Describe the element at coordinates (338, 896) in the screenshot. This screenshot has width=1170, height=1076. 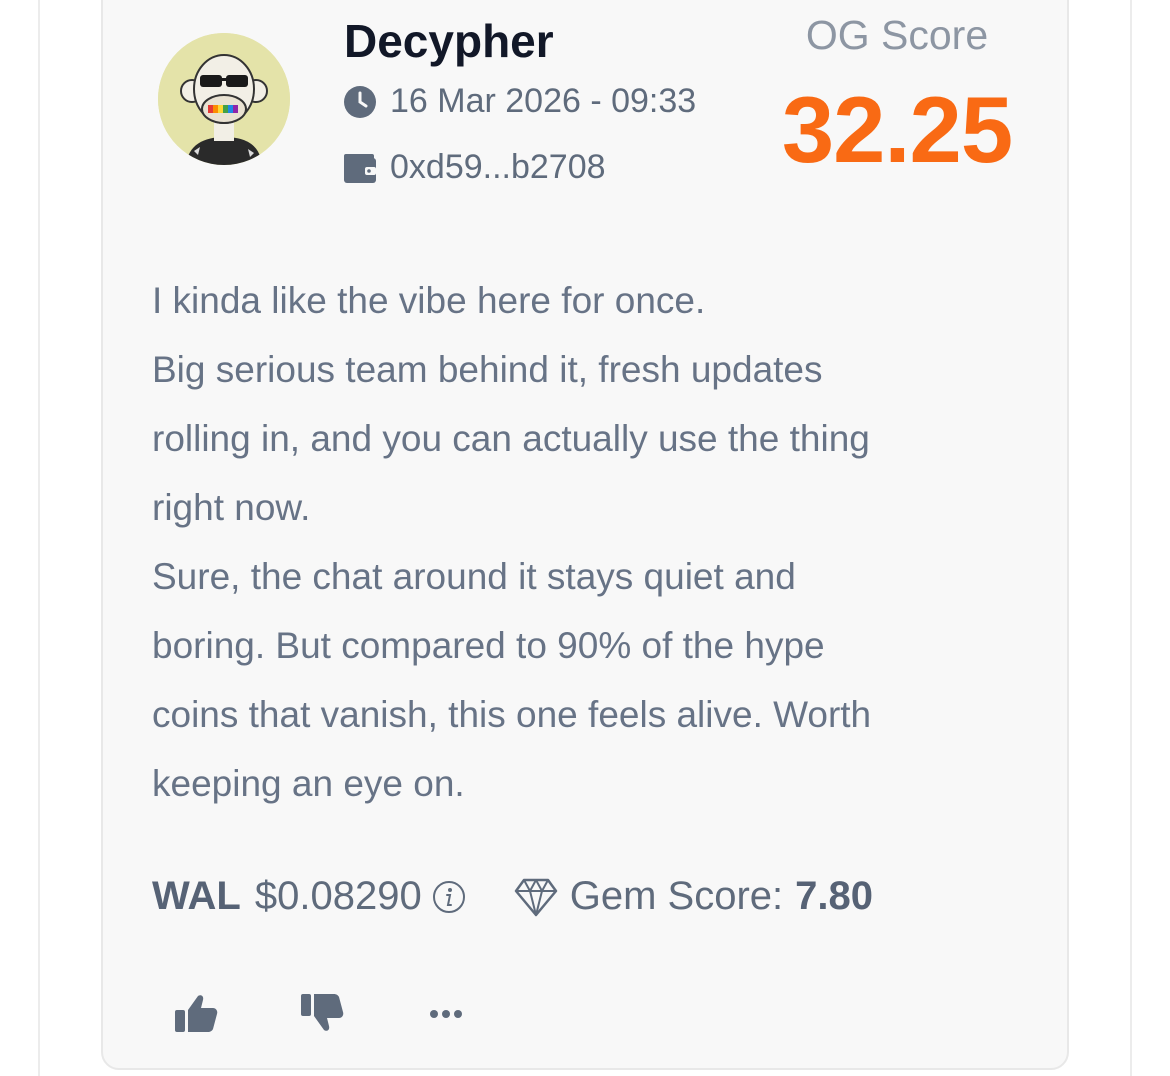
I see `token-price: $0.08290` at that location.